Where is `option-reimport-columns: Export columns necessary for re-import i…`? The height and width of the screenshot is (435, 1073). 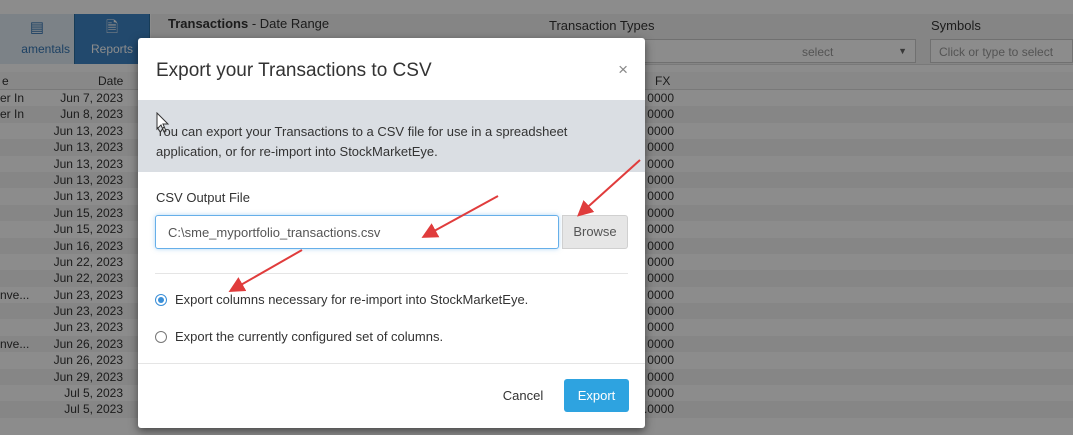
option-reimport-columns: Export columns necessary for re-import i… is located at coordinates (341, 299).